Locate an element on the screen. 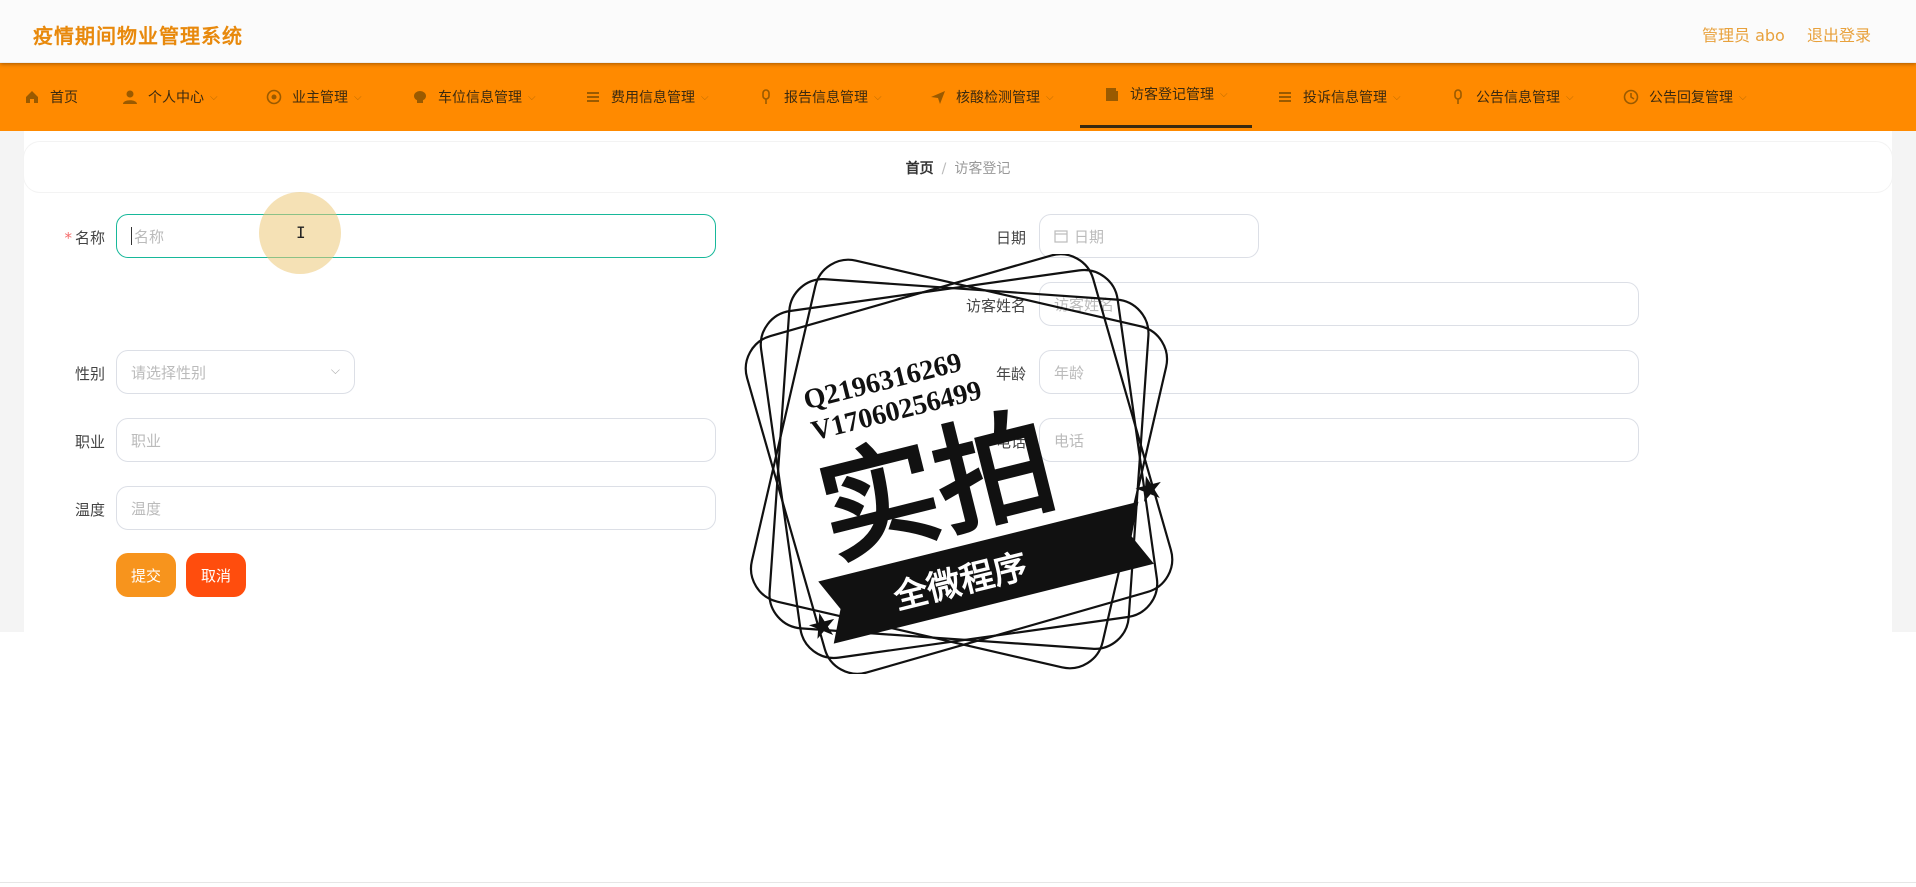  job-label: 职业 is located at coordinates (89, 442).